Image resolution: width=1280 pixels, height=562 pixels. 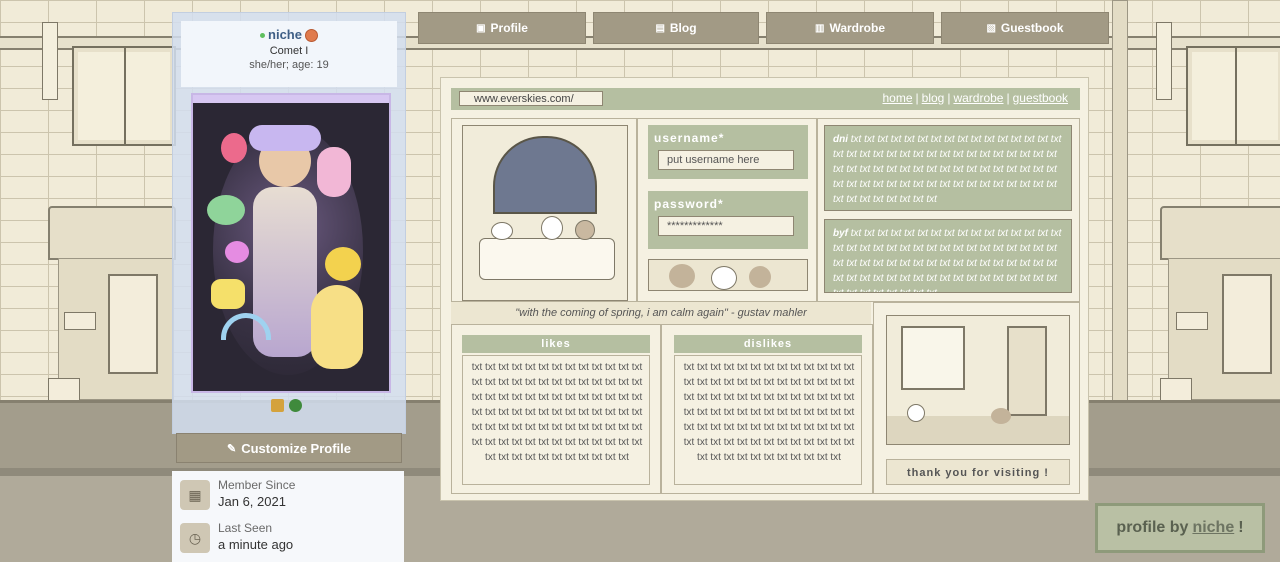 I want to click on tea-party-illustration, so click(x=545, y=213).